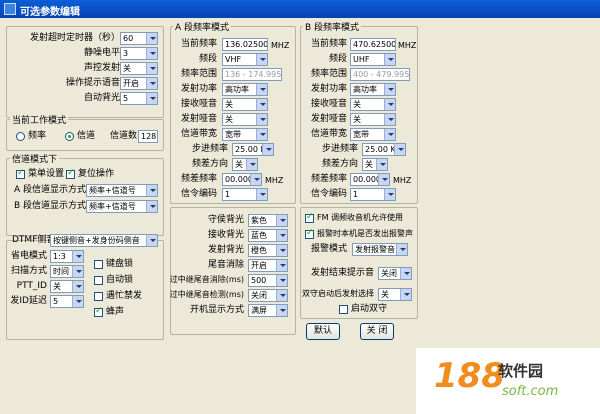 The width and height of the screenshot is (600, 414). I want to click on b-current-freq-input: 470.62500, so click(373, 44).